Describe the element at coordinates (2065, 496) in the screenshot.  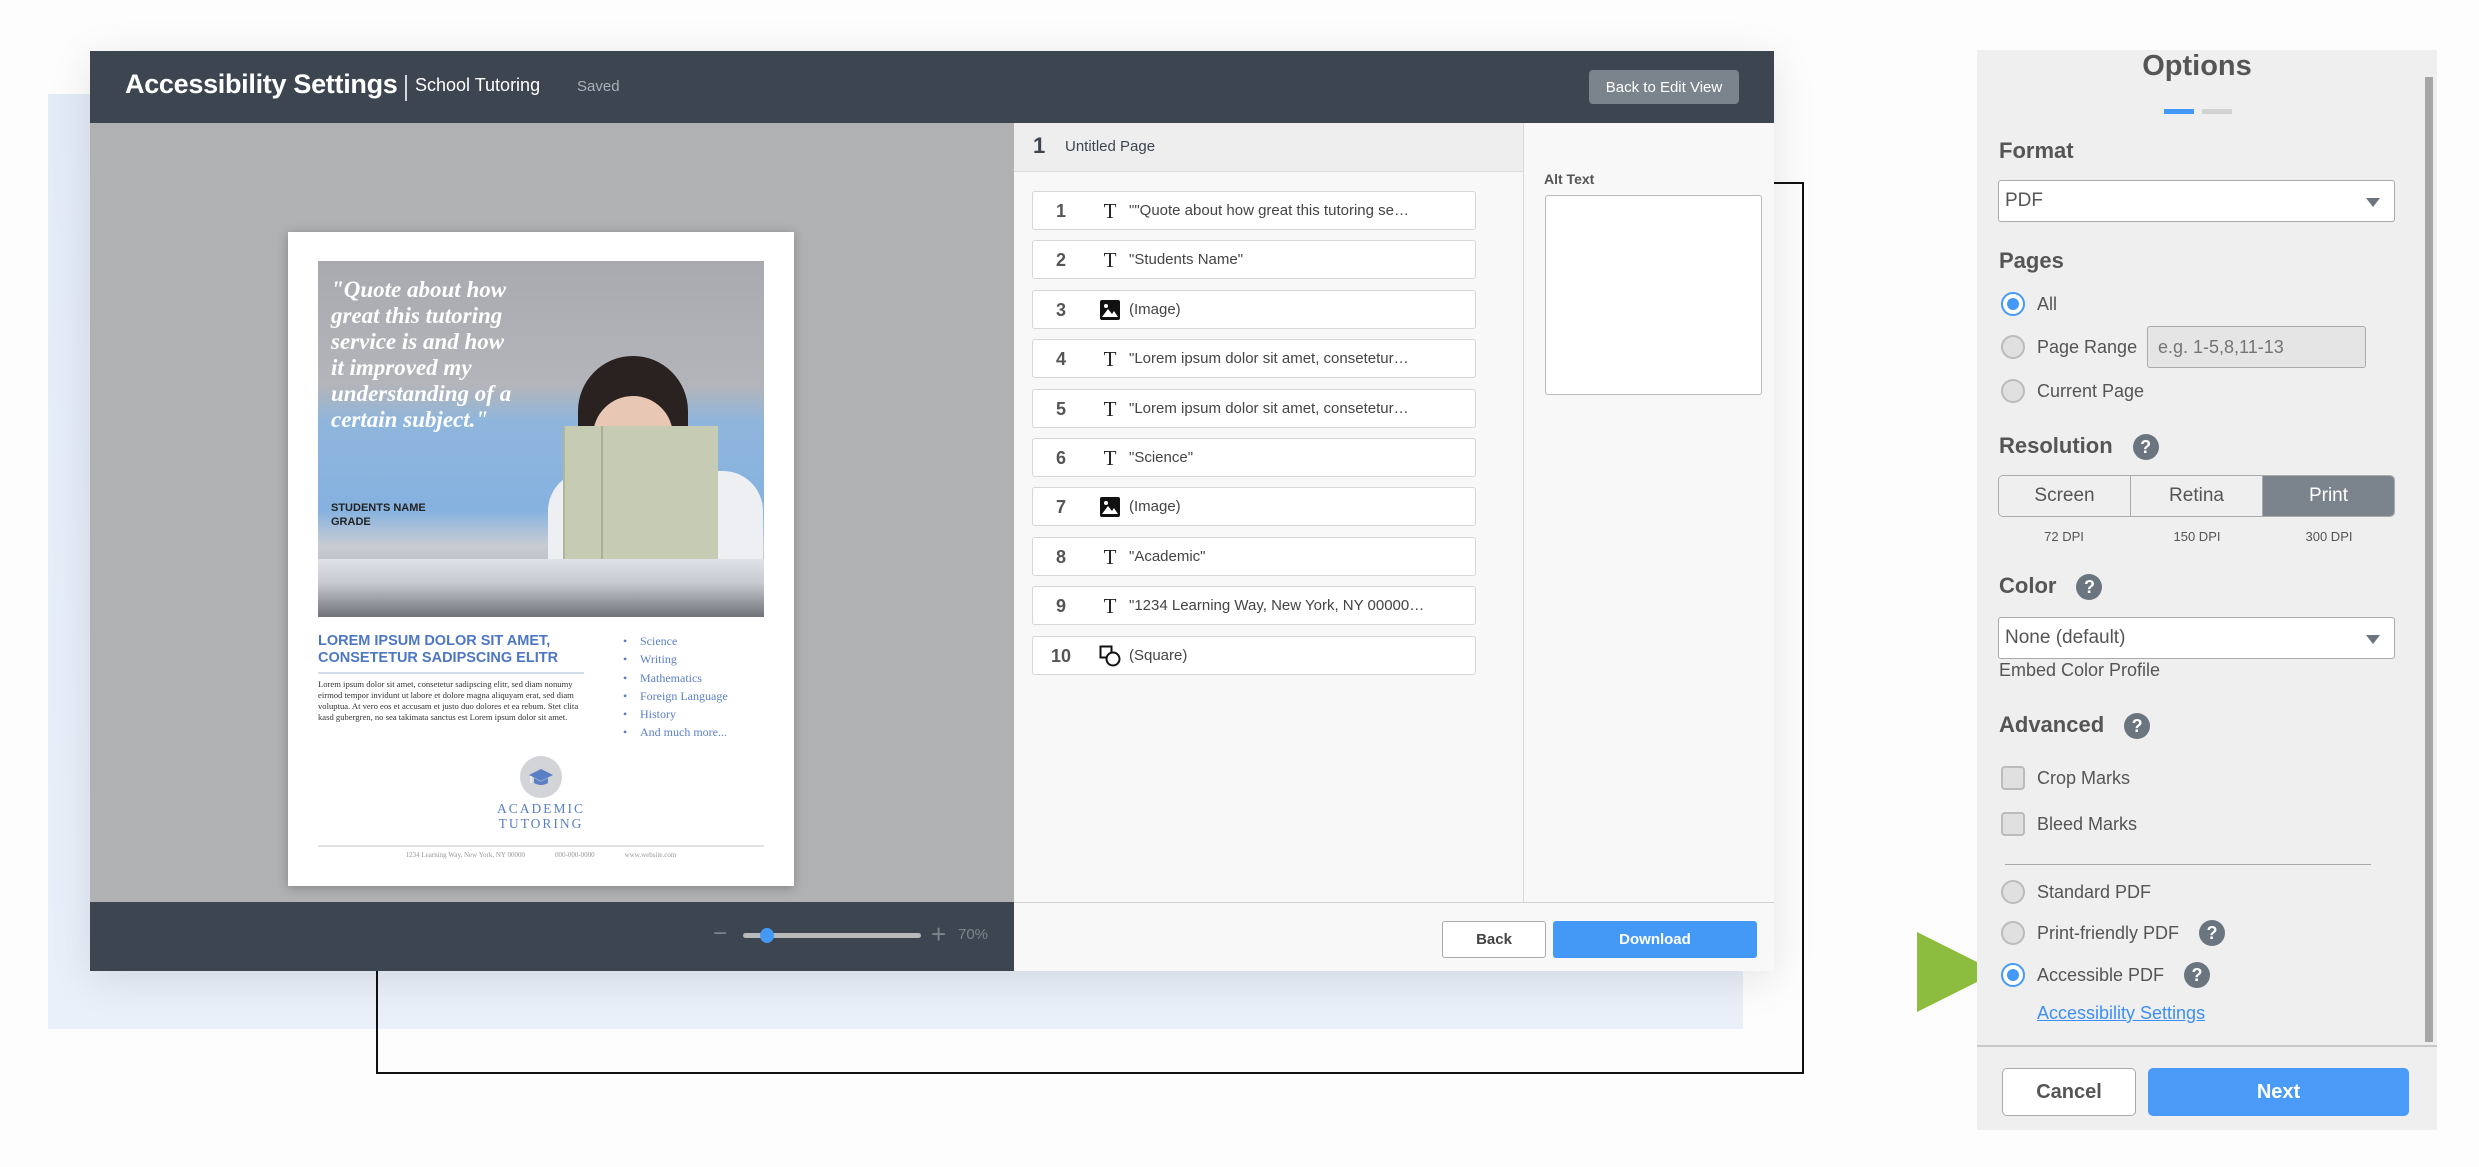
I see `resolution-screen-button: Screen` at that location.